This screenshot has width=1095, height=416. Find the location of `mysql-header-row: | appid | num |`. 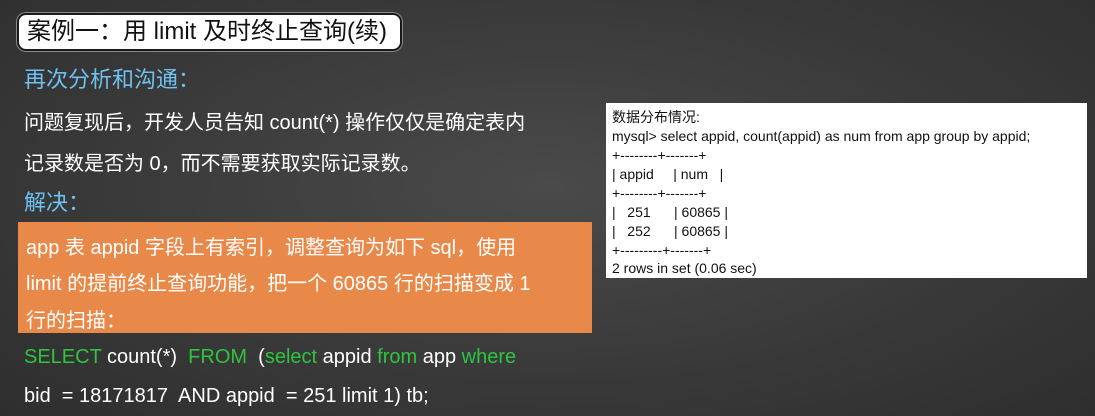

mysql-header-row: | appid | num | is located at coordinates (668, 174).